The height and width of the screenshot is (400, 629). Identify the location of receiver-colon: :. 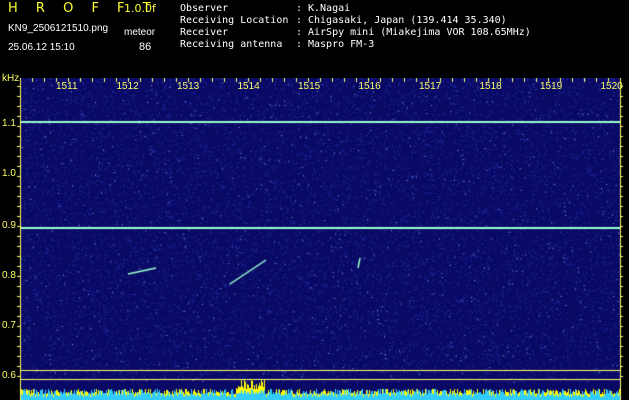
(299, 32).